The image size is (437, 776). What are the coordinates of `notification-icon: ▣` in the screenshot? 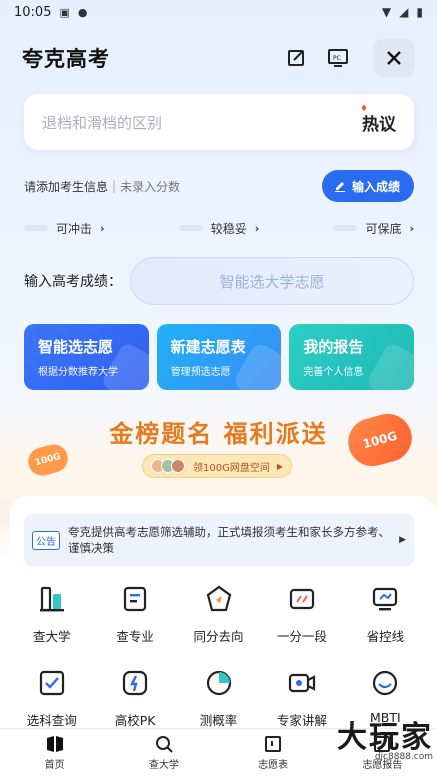 It's located at (64, 12).